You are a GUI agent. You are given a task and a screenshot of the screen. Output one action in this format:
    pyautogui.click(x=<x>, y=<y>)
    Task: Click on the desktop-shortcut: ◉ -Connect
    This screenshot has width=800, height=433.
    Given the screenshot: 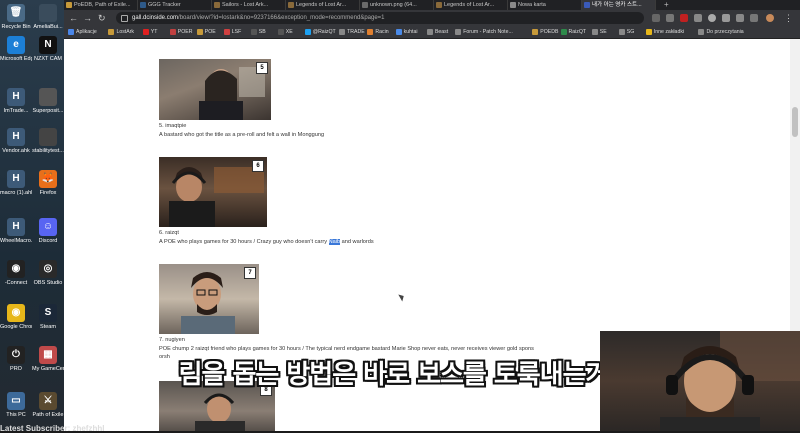 What is the action you would take?
    pyautogui.click(x=16, y=273)
    